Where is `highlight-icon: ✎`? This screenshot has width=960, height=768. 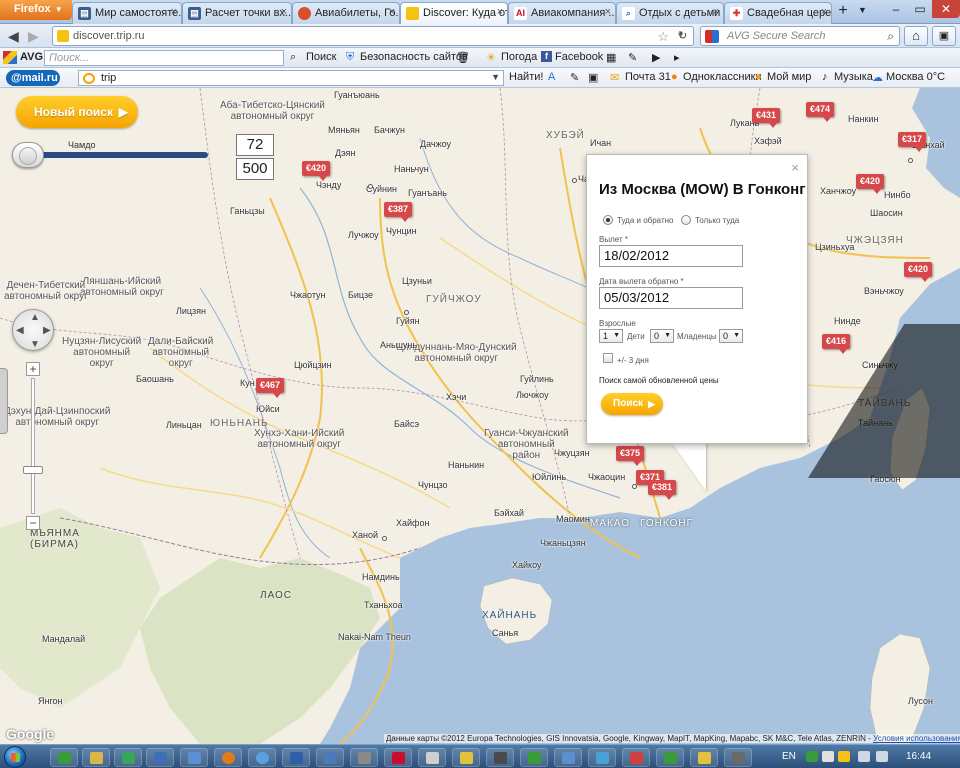 highlight-icon: ✎ is located at coordinates (574, 77).